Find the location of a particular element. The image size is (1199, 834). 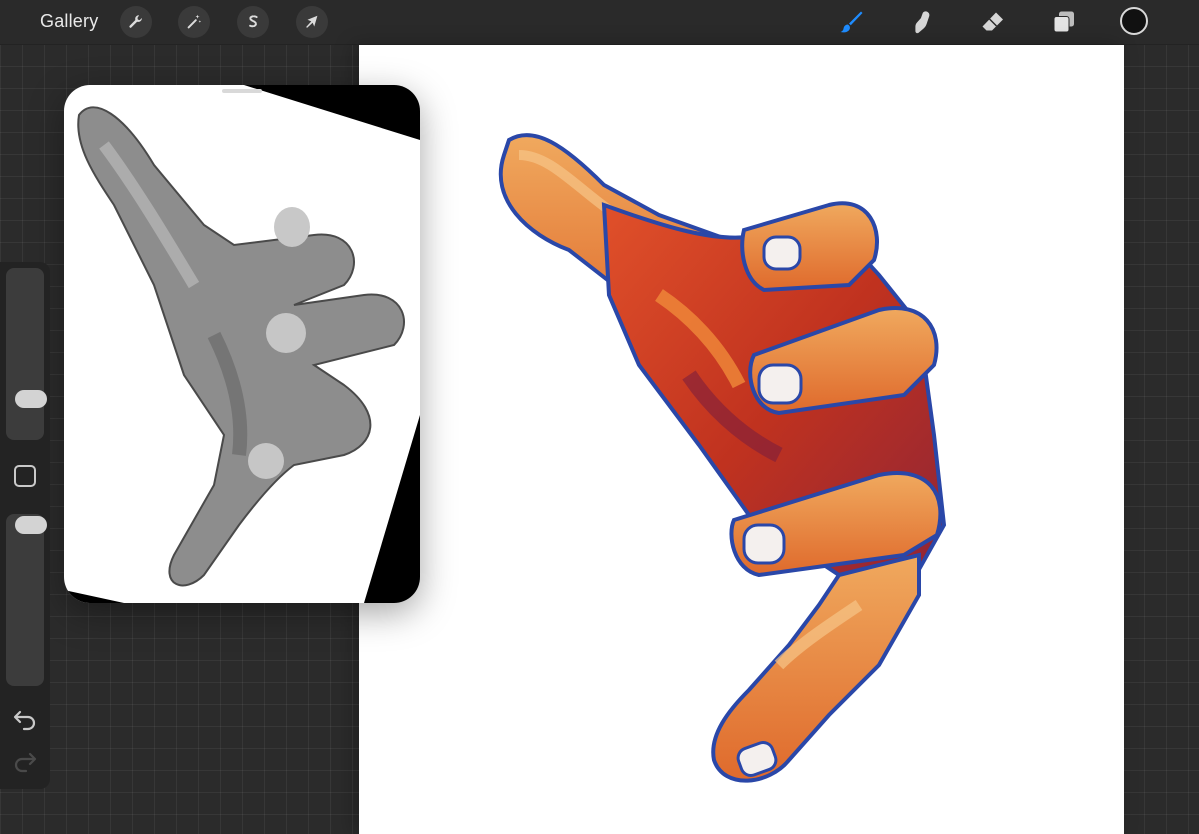

layers-icon is located at coordinates (1063, 22).